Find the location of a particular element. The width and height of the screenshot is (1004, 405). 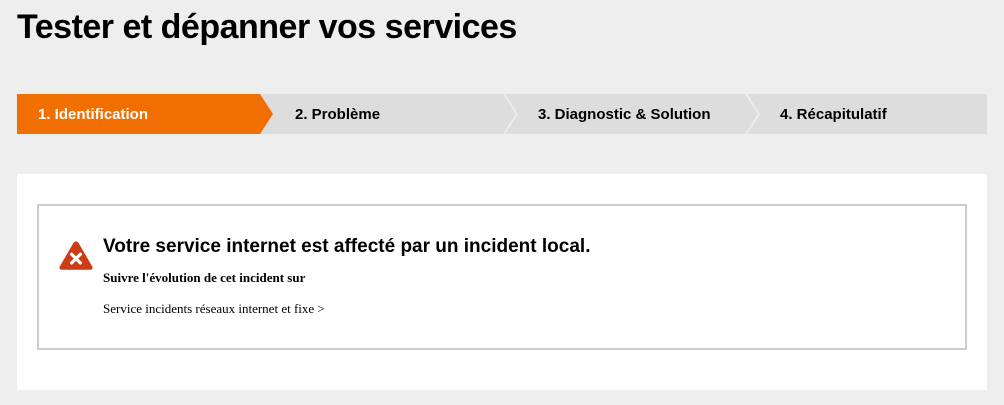

alert-subtitle: Suivre l'évolution de cet incident sur is located at coordinates (204, 277).